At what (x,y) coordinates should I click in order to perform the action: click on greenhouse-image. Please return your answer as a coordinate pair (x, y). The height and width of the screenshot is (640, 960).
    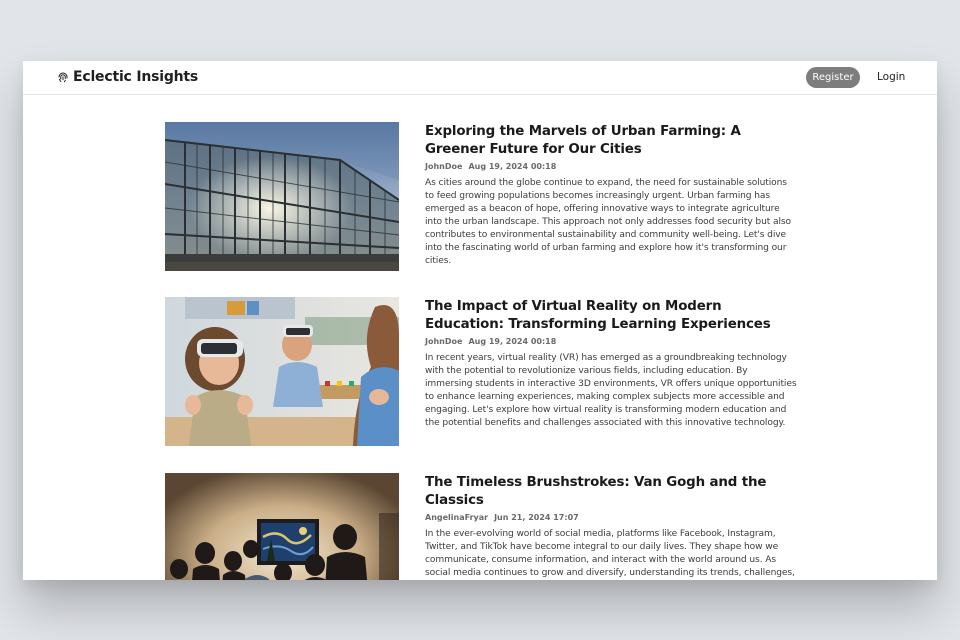
    Looking at the image, I should click on (282, 196).